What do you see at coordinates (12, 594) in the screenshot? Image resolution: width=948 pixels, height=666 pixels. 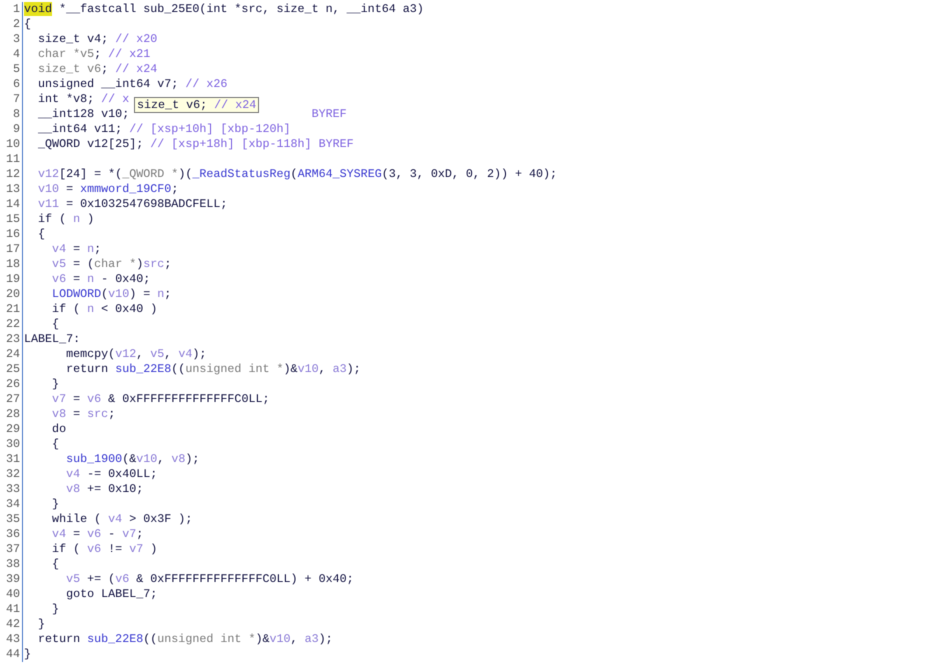 I see `line-number: 40` at bounding box center [12, 594].